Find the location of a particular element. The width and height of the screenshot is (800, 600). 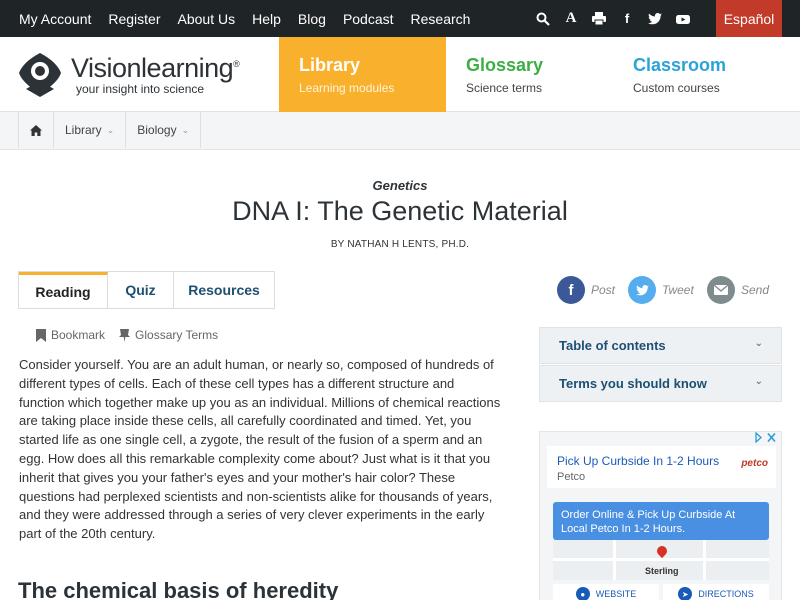

search-icon is located at coordinates (543, 19).